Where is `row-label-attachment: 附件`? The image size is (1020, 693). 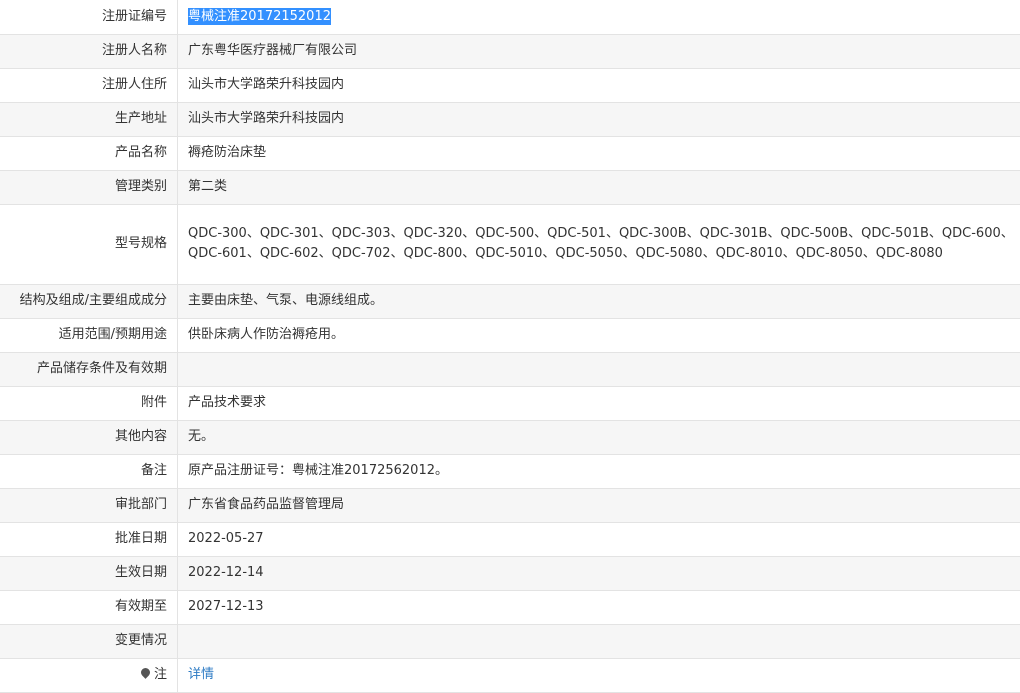 row-label-attachment: 附件 is located at coordinates (89, 403).